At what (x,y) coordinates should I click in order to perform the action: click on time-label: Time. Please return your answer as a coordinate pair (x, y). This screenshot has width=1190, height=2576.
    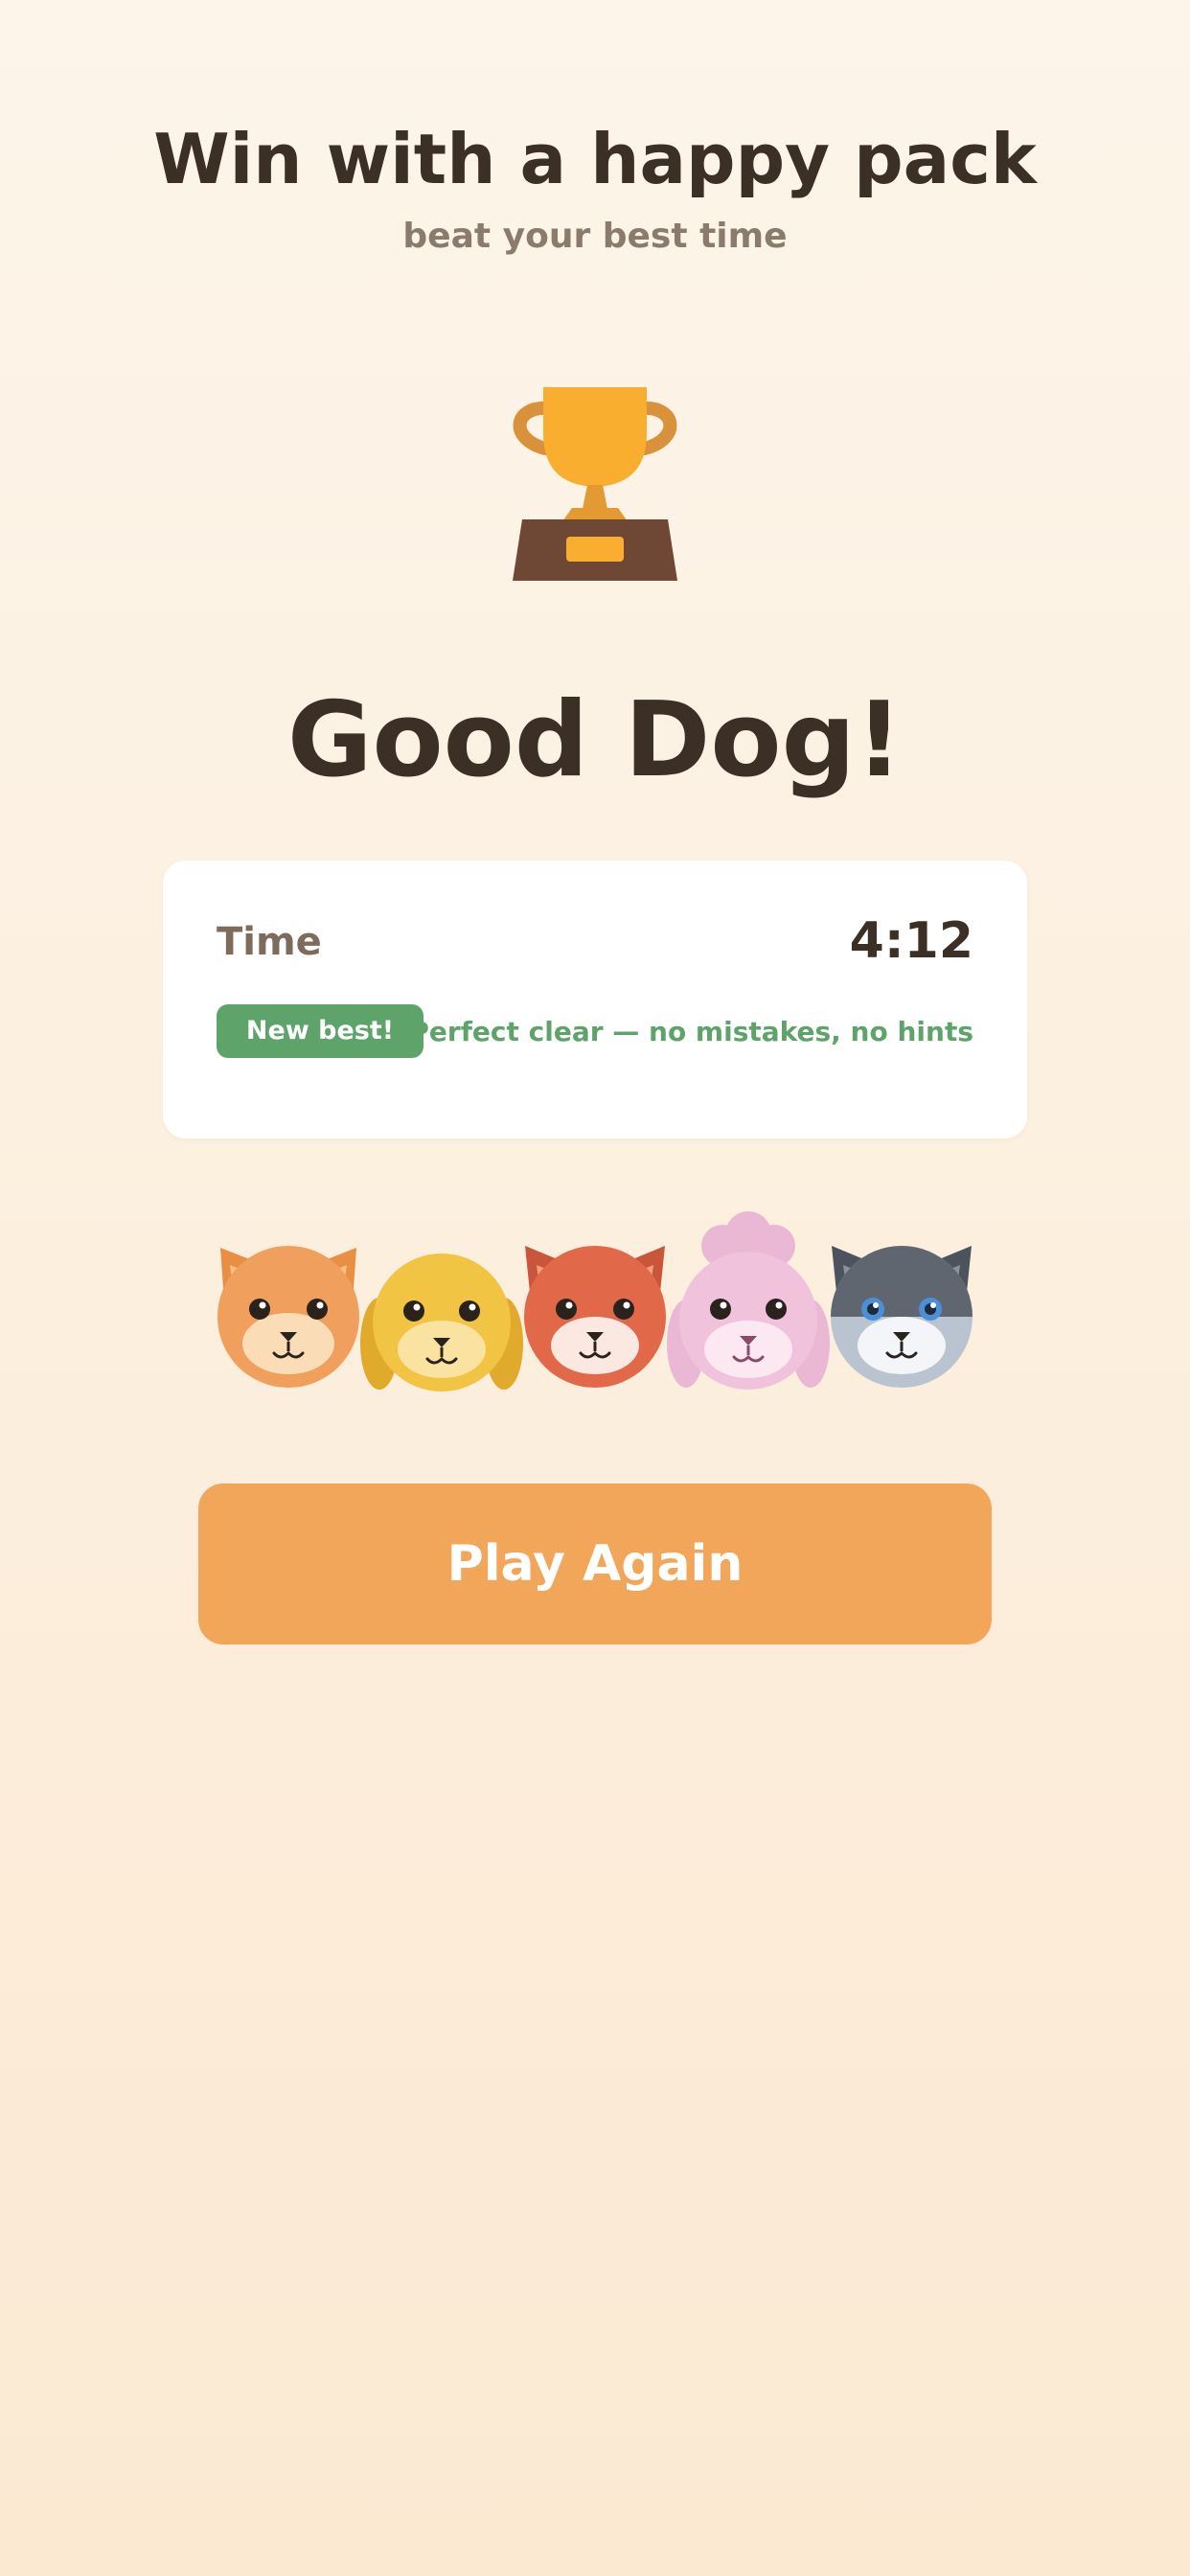
    Looking at the image, I should click on (270, 942).